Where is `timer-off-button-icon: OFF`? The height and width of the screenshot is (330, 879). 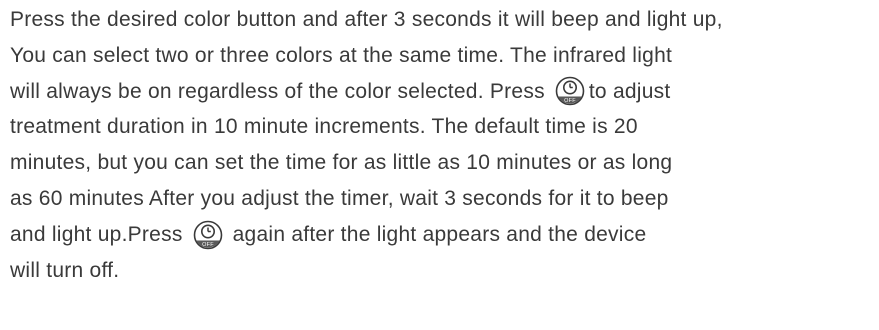
timer-off-button-icon: OFF is located at coordinates (570, 91).